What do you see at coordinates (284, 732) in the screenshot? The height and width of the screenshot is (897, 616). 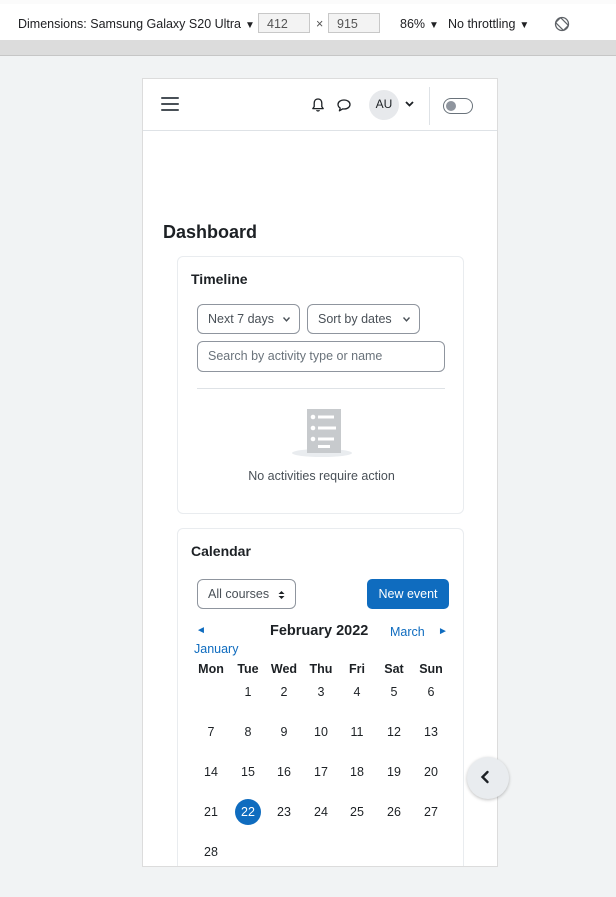 I see `calendar-day: 9` at bounding box center [284, 732].